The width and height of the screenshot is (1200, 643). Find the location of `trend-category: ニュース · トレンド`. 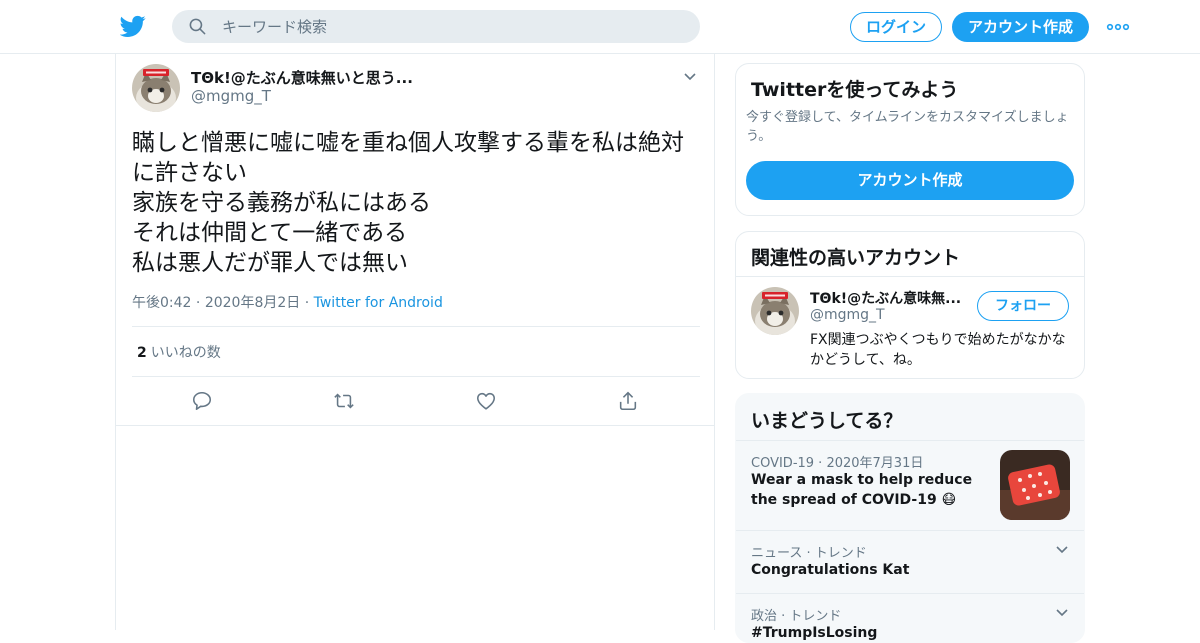

trend-category: ニュース · トレンド is located at coordinates (809, 553).